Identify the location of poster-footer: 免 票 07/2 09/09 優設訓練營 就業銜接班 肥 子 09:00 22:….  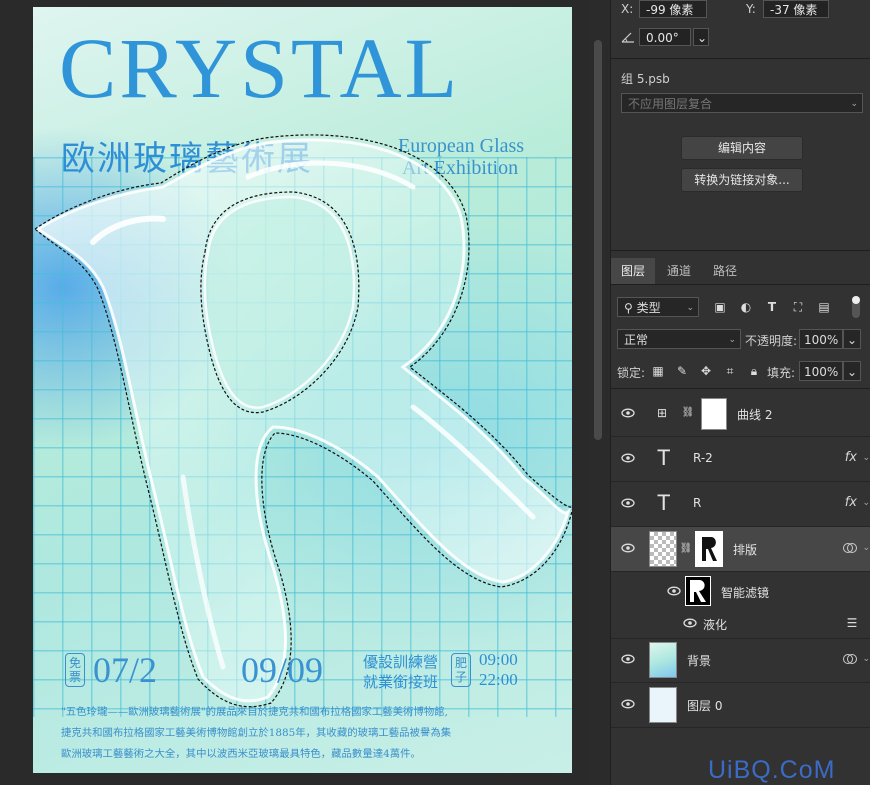
(302, 710).